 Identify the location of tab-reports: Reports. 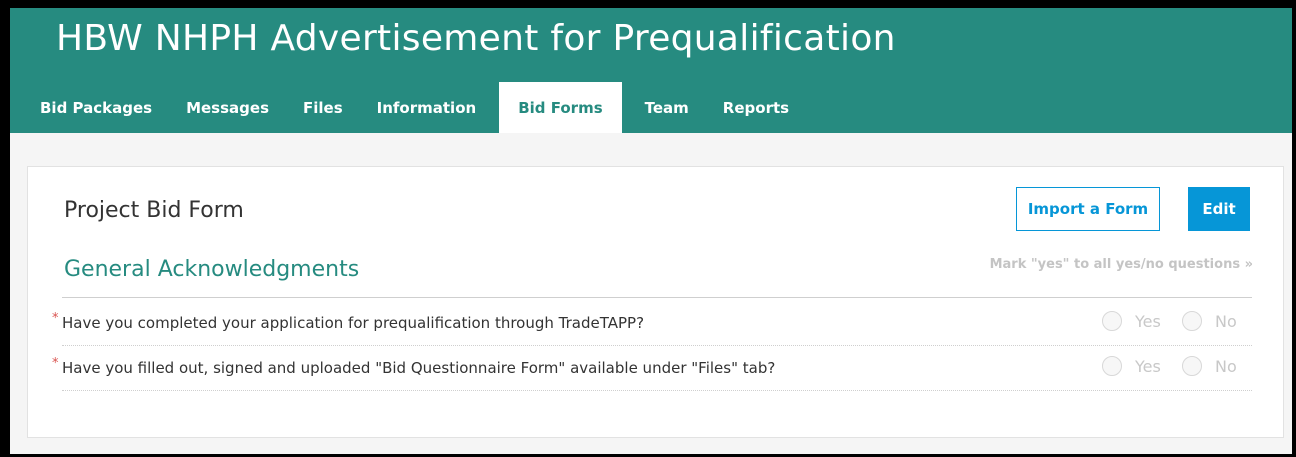
(756, 107).